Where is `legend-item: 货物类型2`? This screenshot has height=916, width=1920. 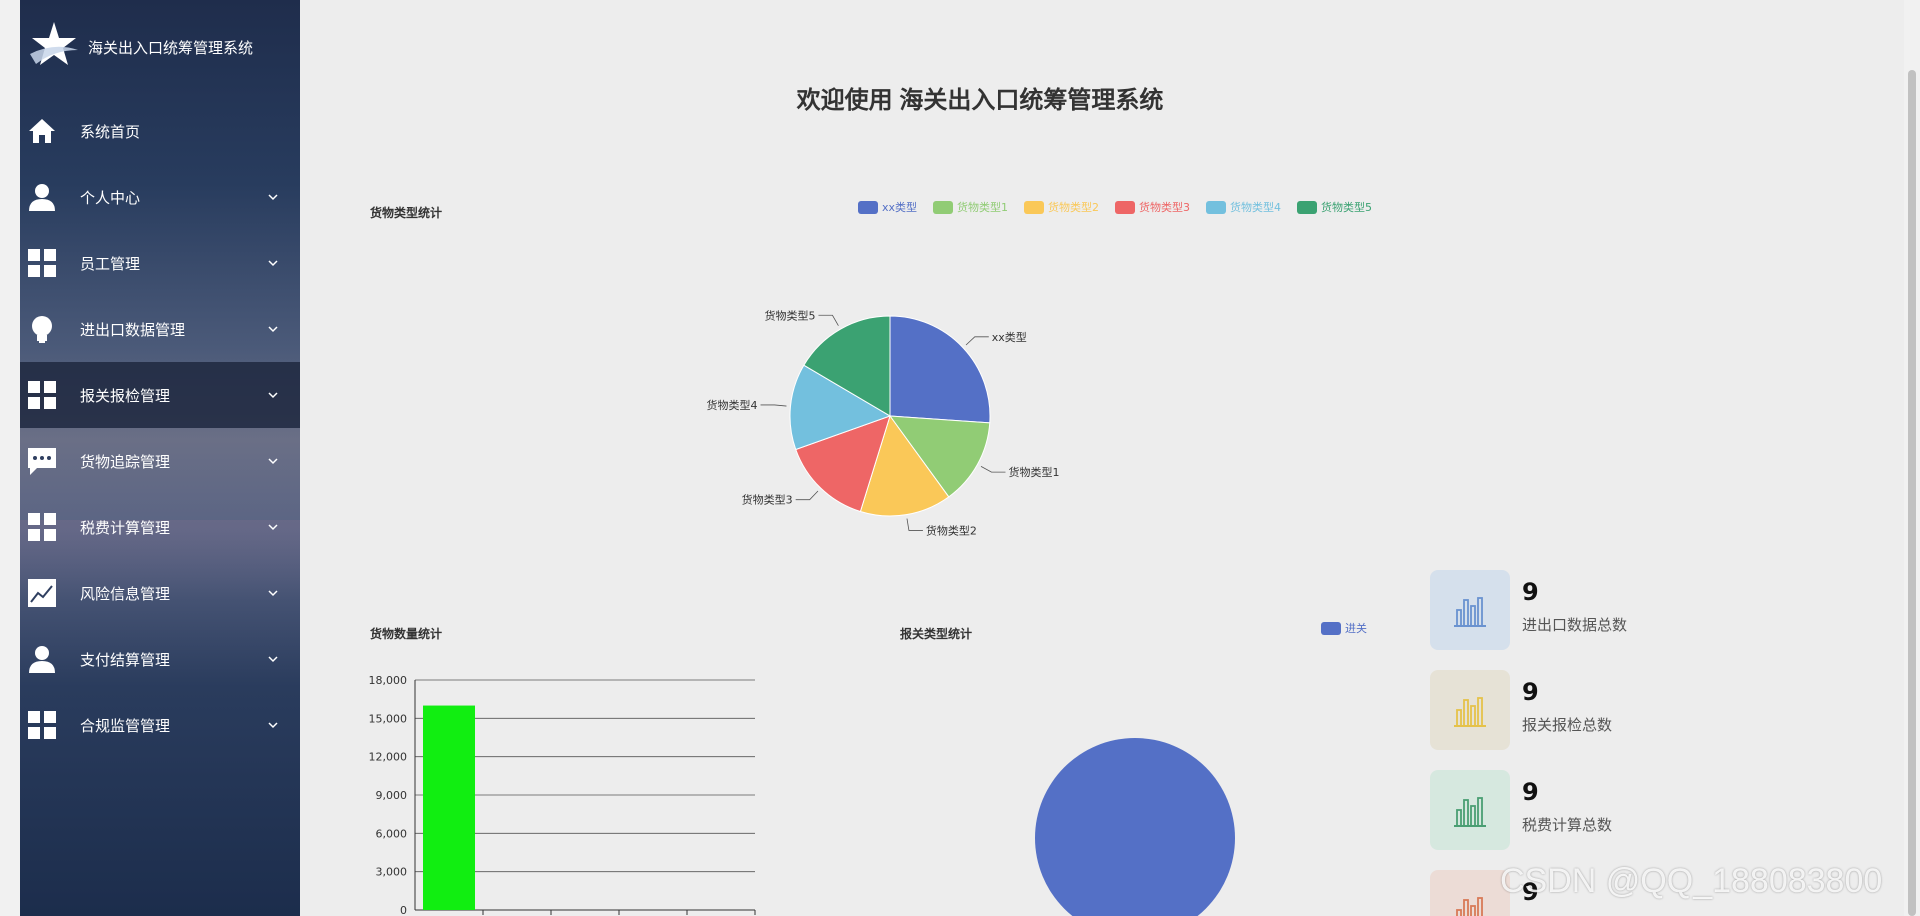
legend-item: 货物类型2 is located at coordinates (1061, 207).